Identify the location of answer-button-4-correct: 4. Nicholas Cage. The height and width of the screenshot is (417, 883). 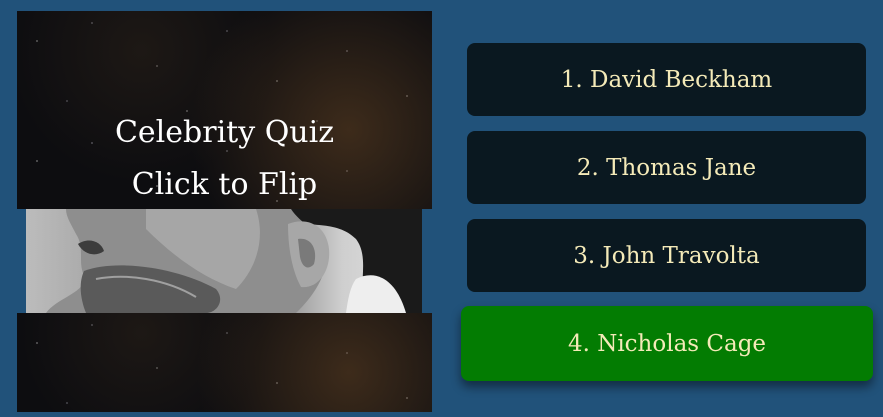
(667, 343).